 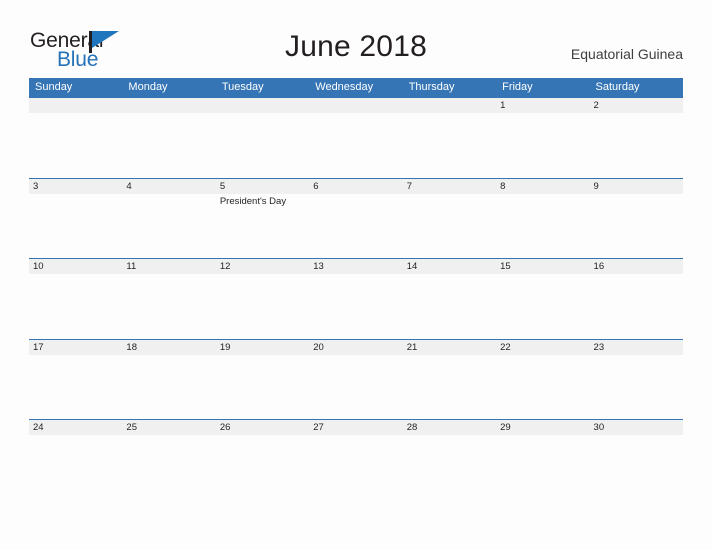 I want to click on calendar-week-row: 10 11 12 13 14 15 16, so click(x=356, y=298).